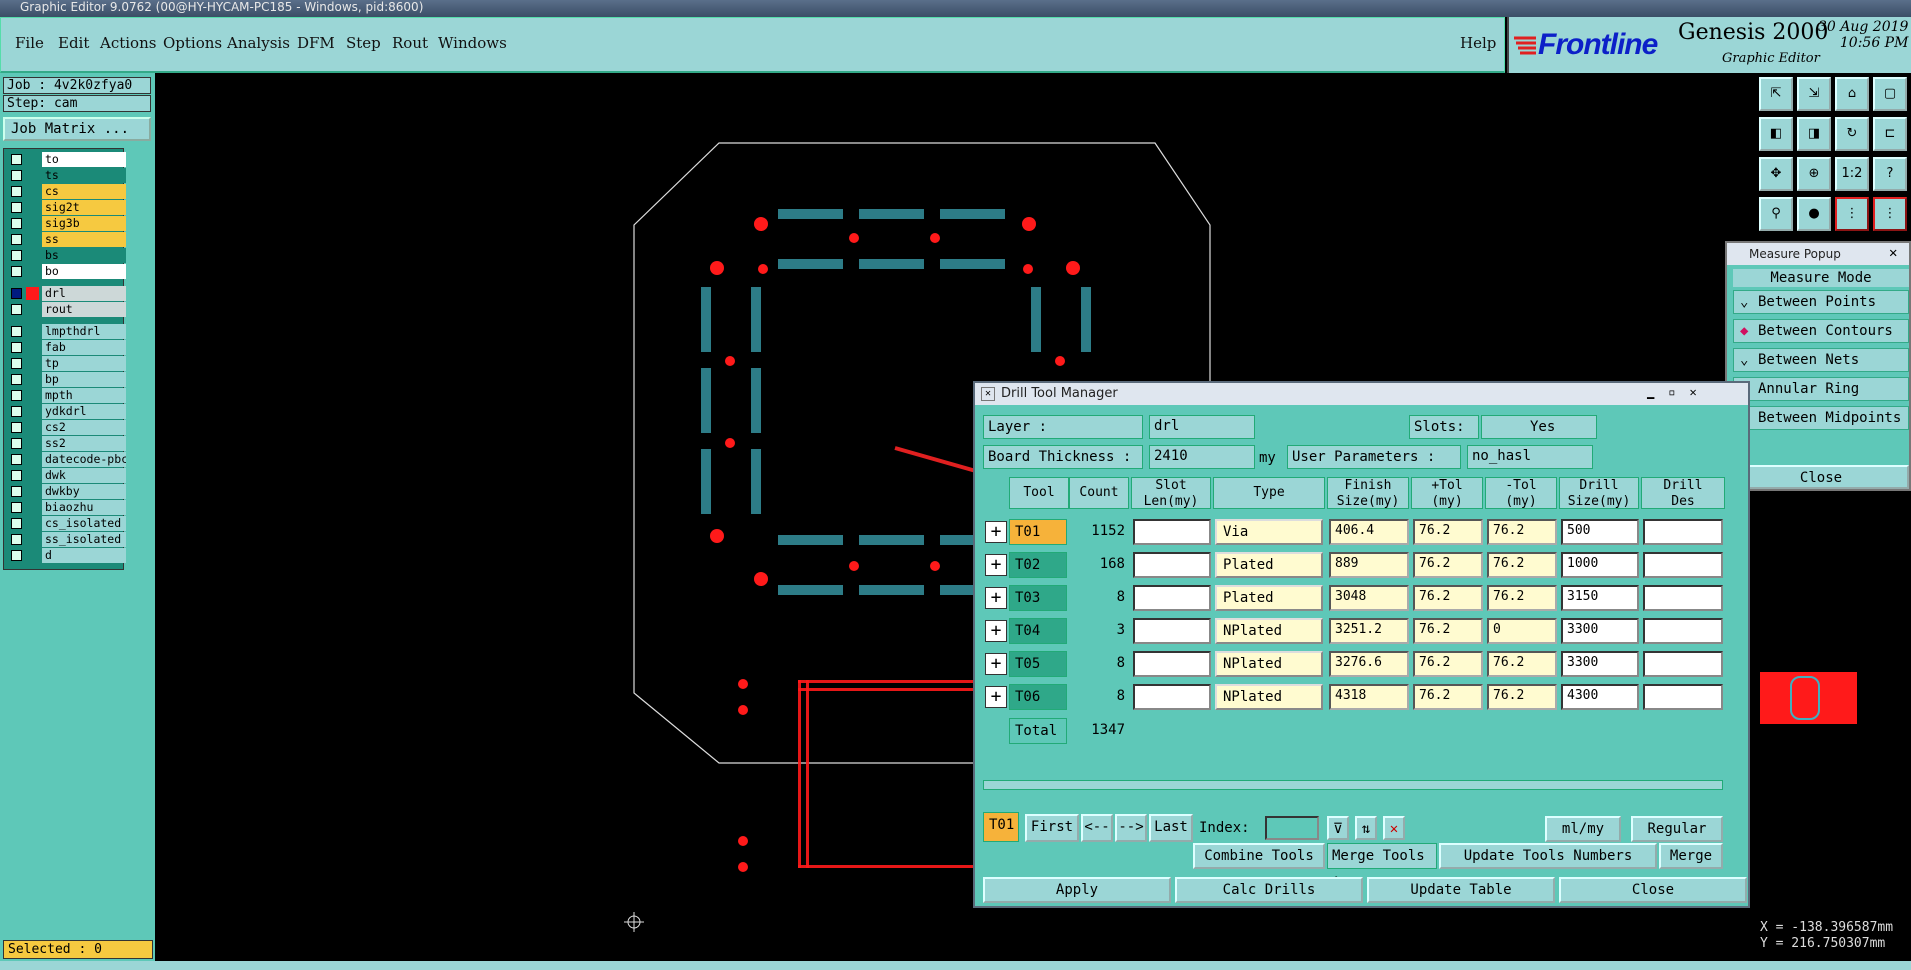 The height and width of the screenshot is (970, 1911). Describe the element at coordinates (1890, 134) in the screenshot. I see `snap-icon: ⊏` at that location.